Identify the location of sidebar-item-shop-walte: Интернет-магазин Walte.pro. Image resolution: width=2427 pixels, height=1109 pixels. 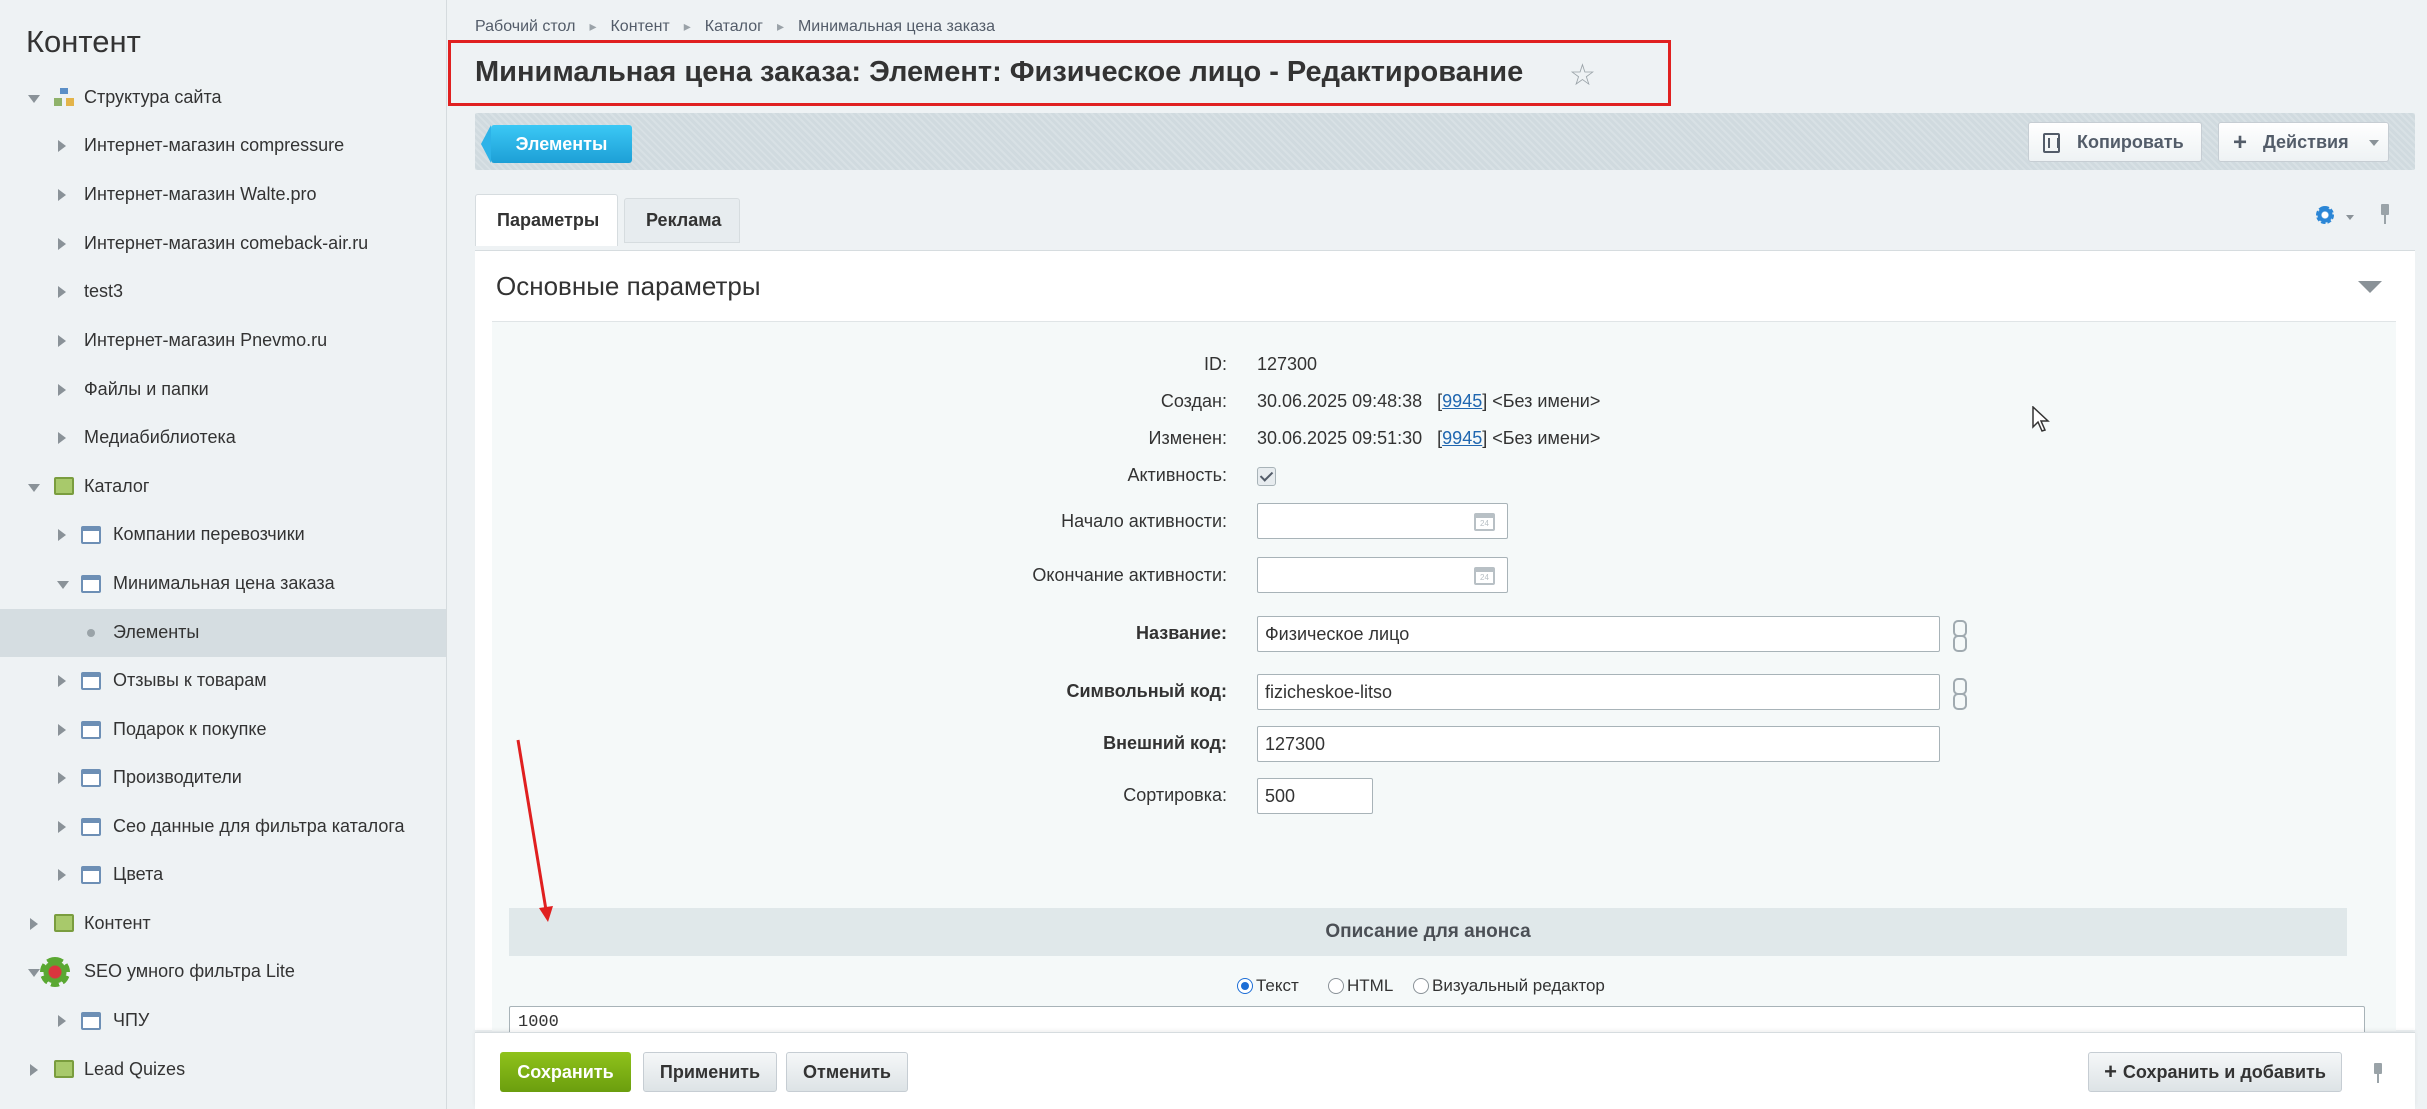
(223, 195).